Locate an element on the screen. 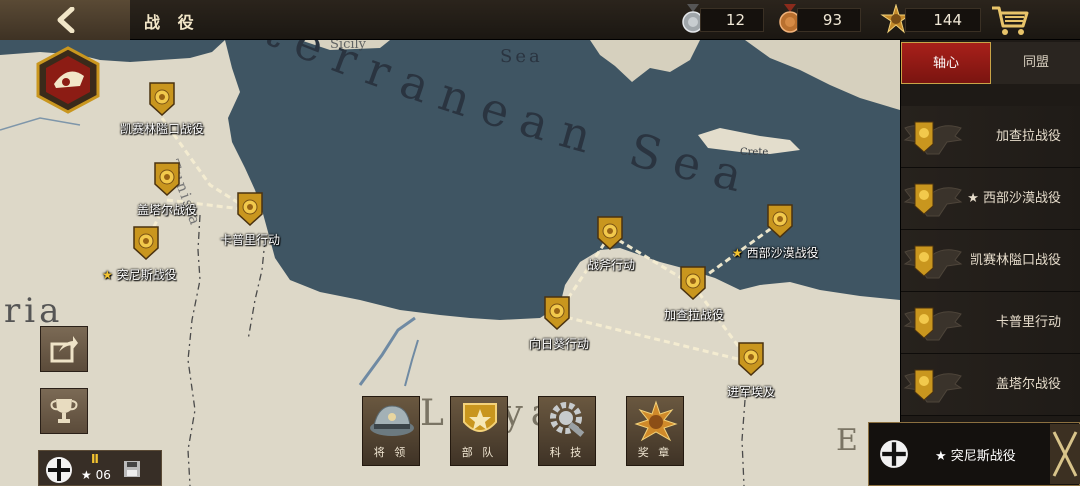 Image resolution: width=1080 pixels, height=486 pixels. egypt-label: E is located at coordinates (847, 440).